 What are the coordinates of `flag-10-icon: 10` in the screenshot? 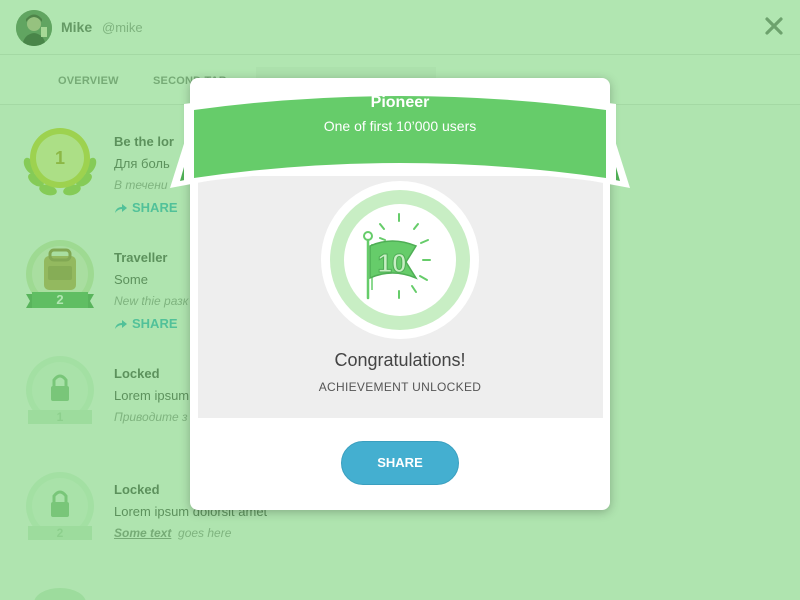 It's located at (400, 260).